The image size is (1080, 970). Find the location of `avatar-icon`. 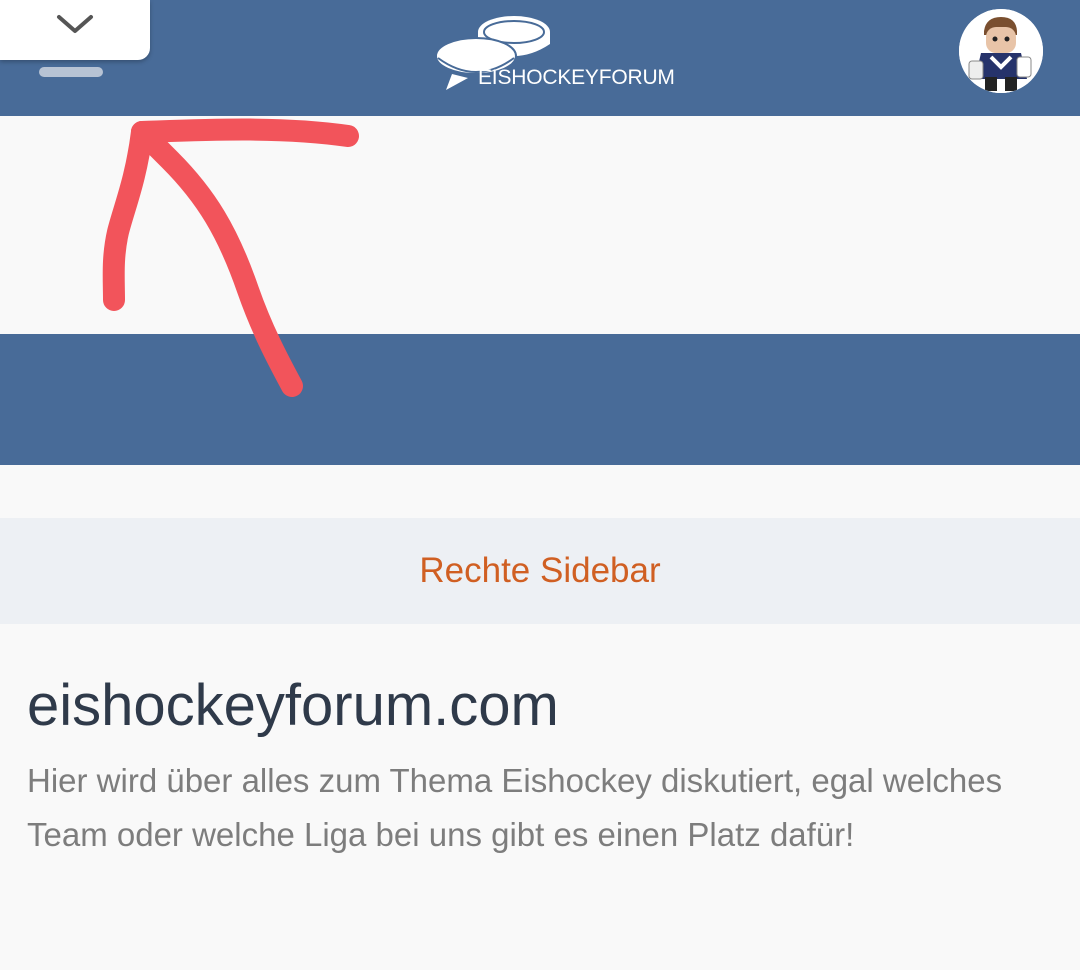

avatar-icon is located at coordinates (1001, 51).